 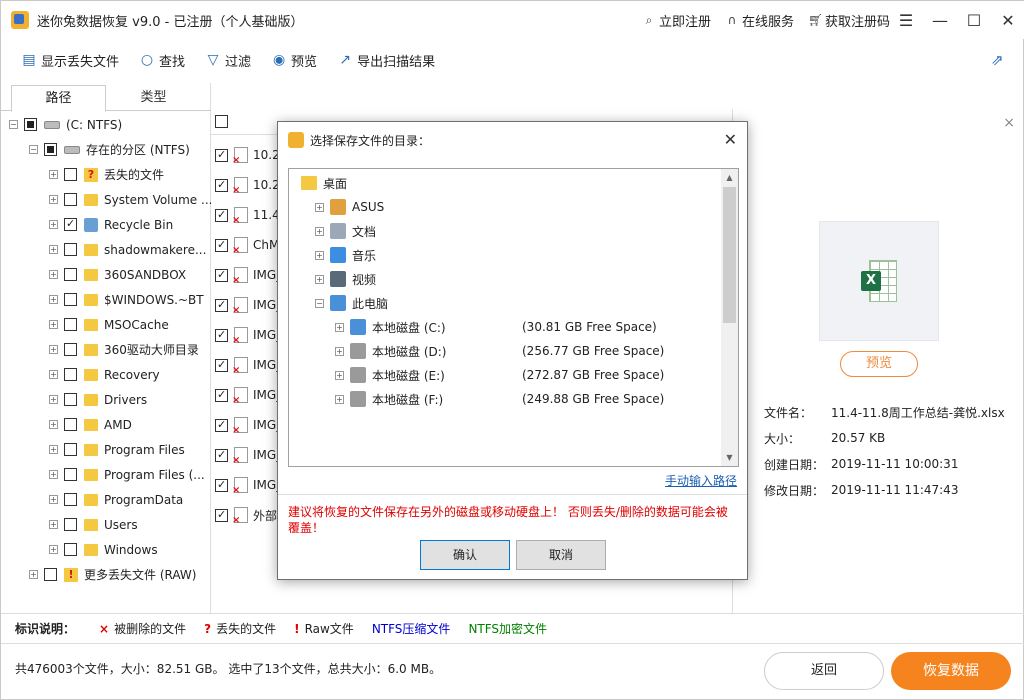 What do you see at coordinates (106, 374) in the screenshot?
I see `tree-item: + Recovery` at bounding box center [106, 374].